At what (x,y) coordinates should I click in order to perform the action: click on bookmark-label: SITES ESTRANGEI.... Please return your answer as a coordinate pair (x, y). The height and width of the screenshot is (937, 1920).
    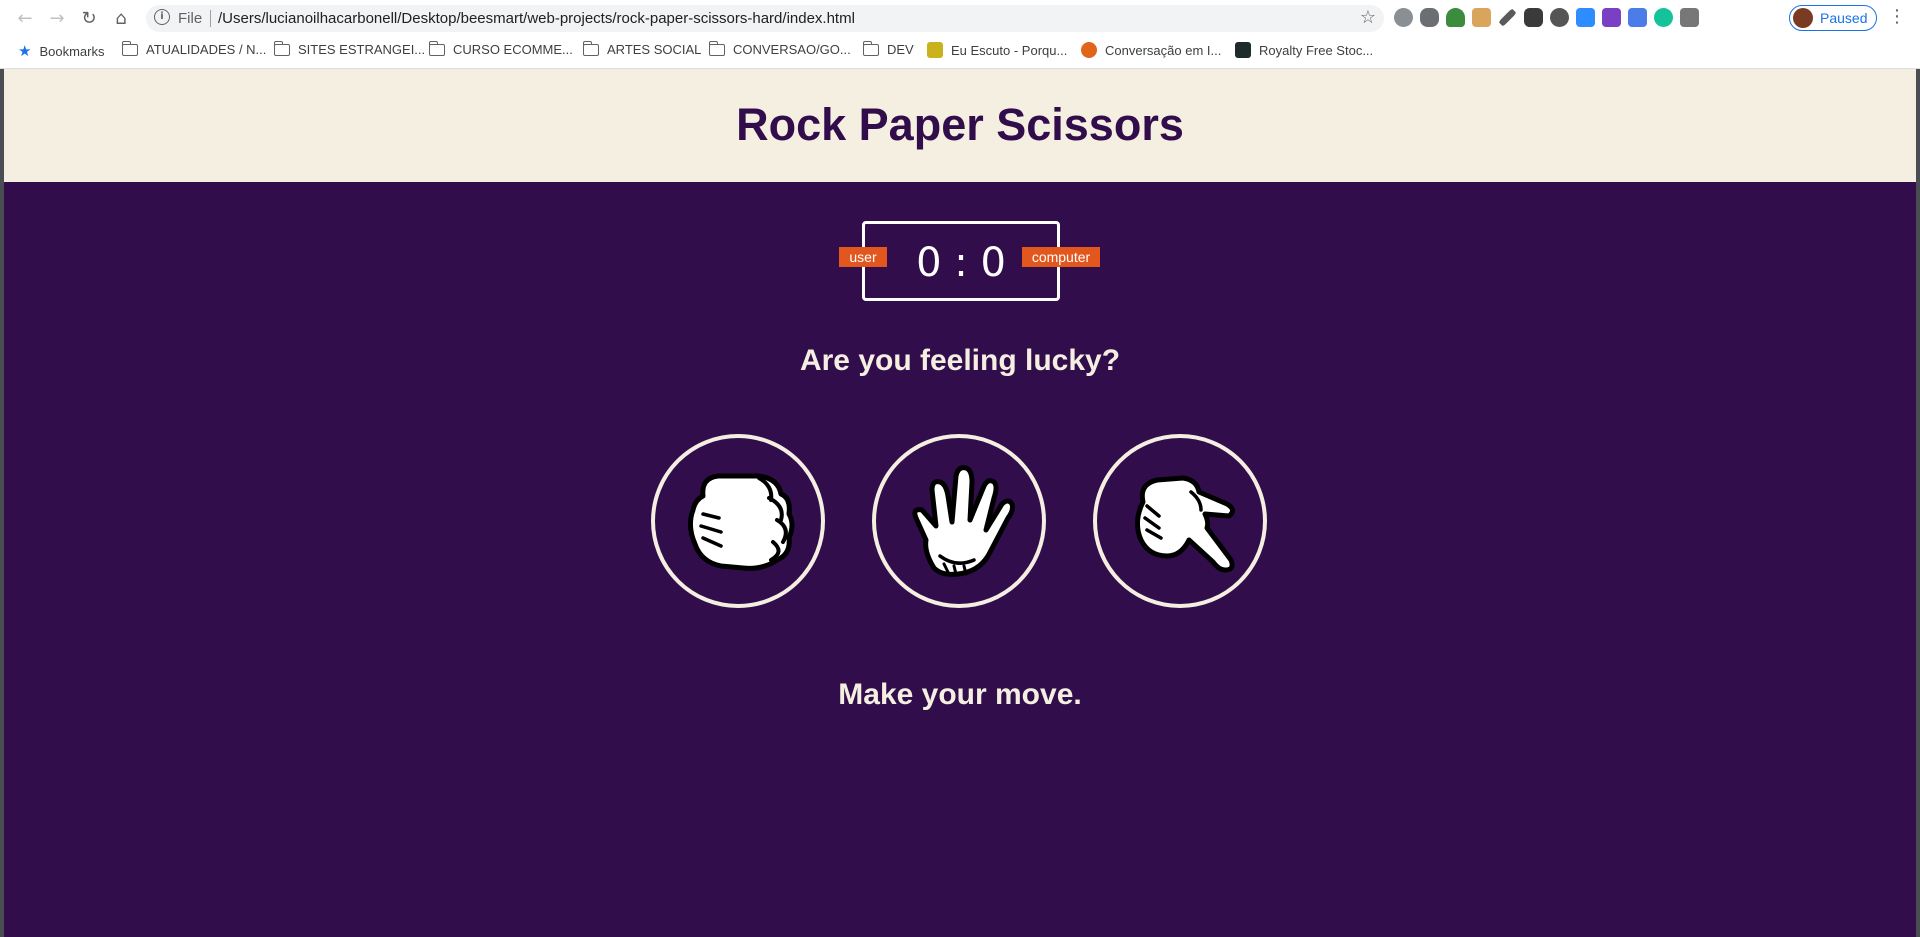
    Looking at the image, I should click on (362, 49).